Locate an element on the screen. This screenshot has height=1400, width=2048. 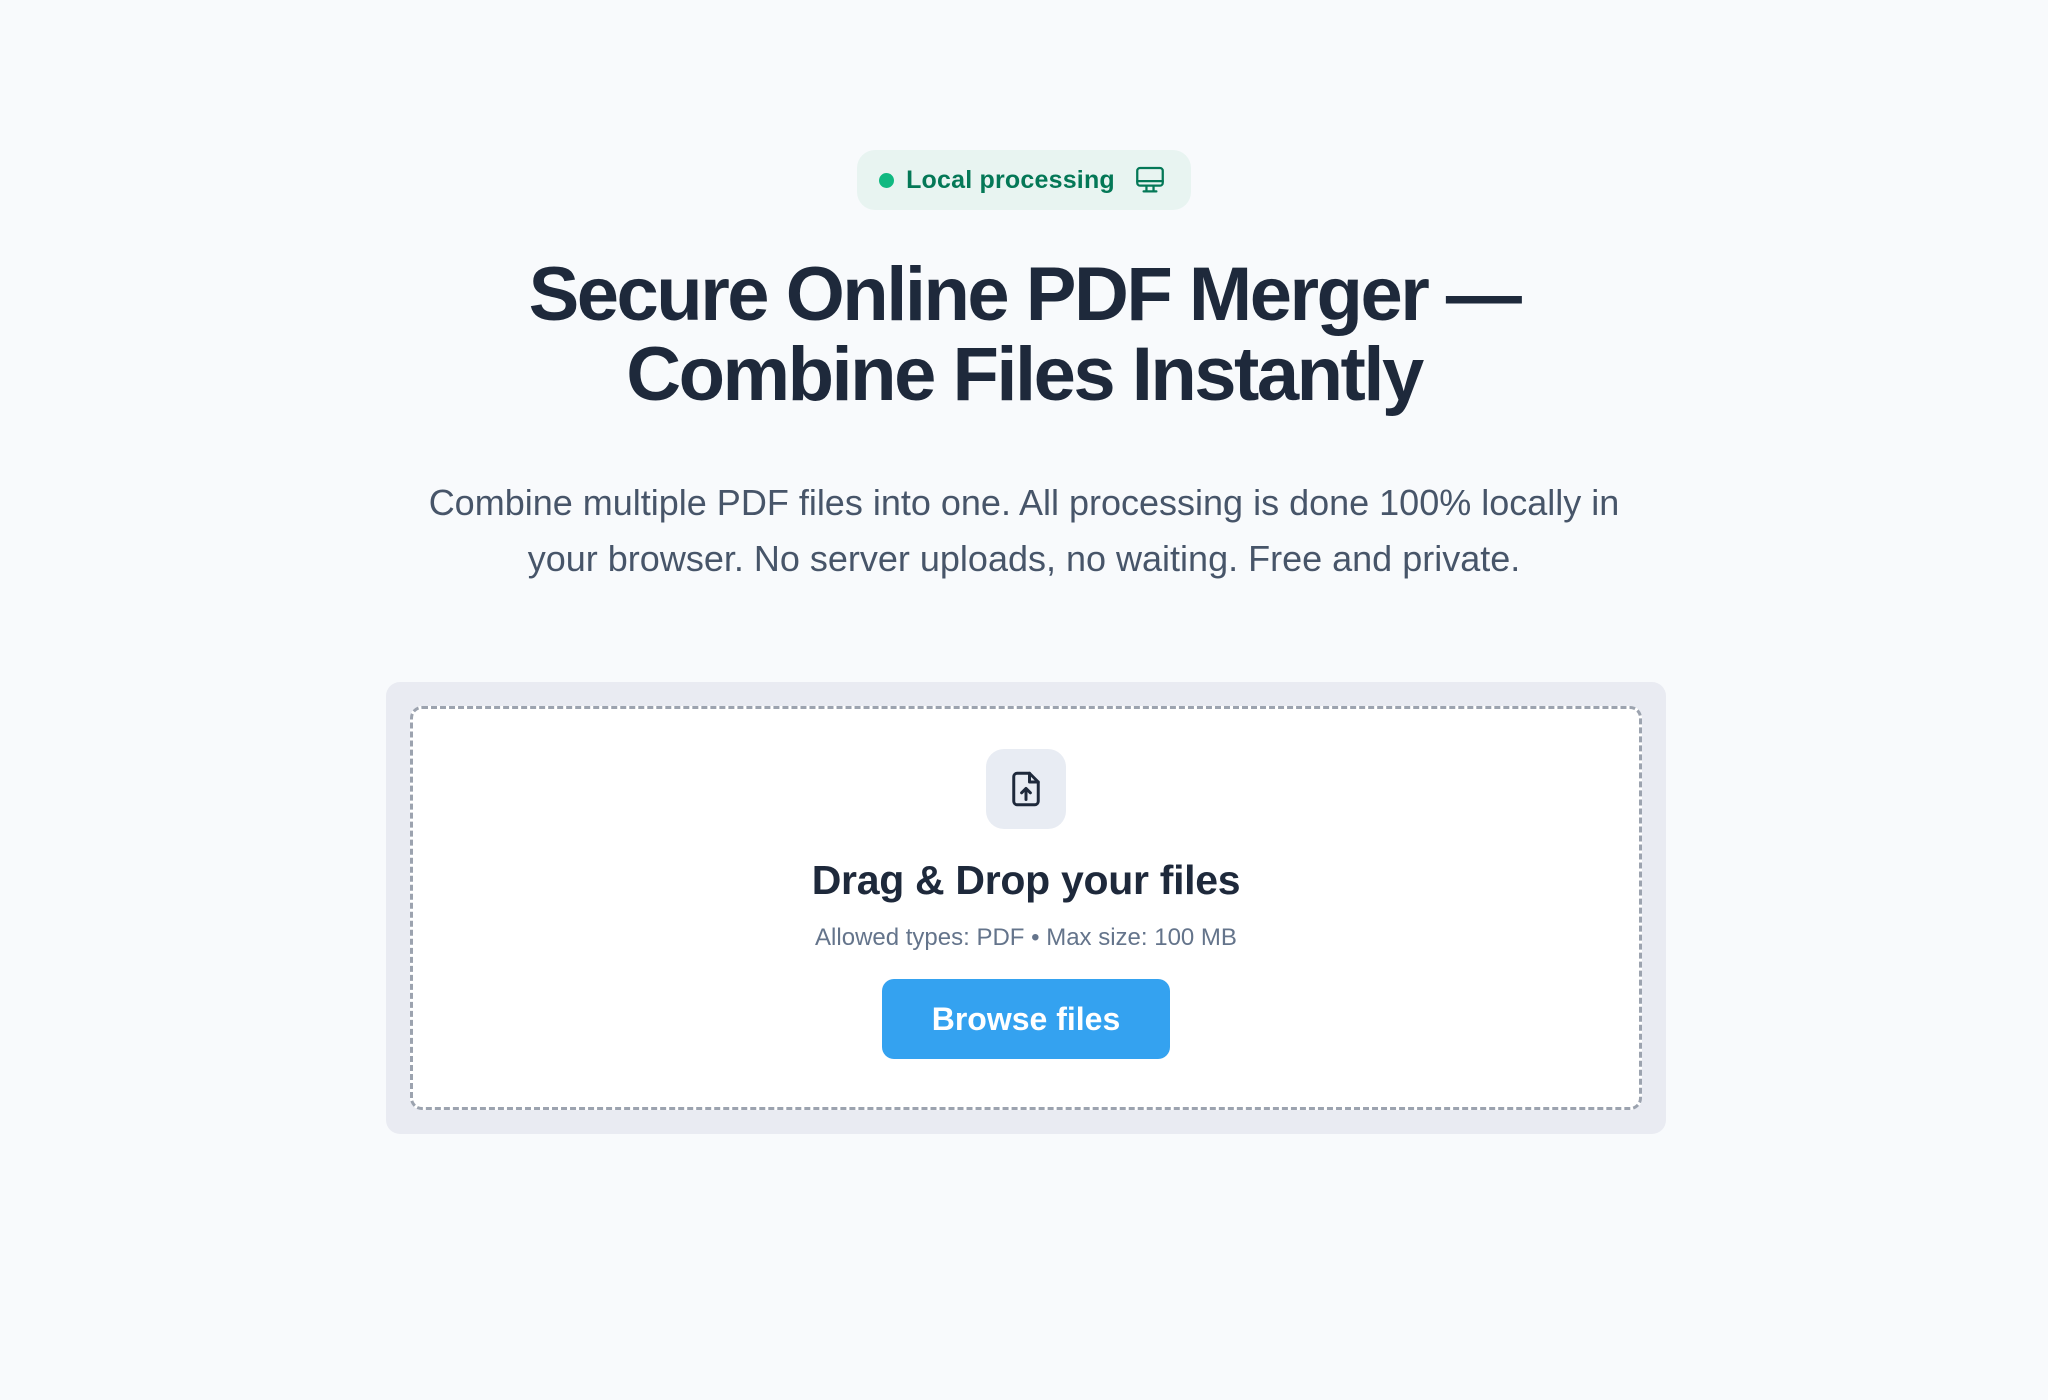
page-title-line-2: Combine Files Instantly is located at coordinates (1025, 374).